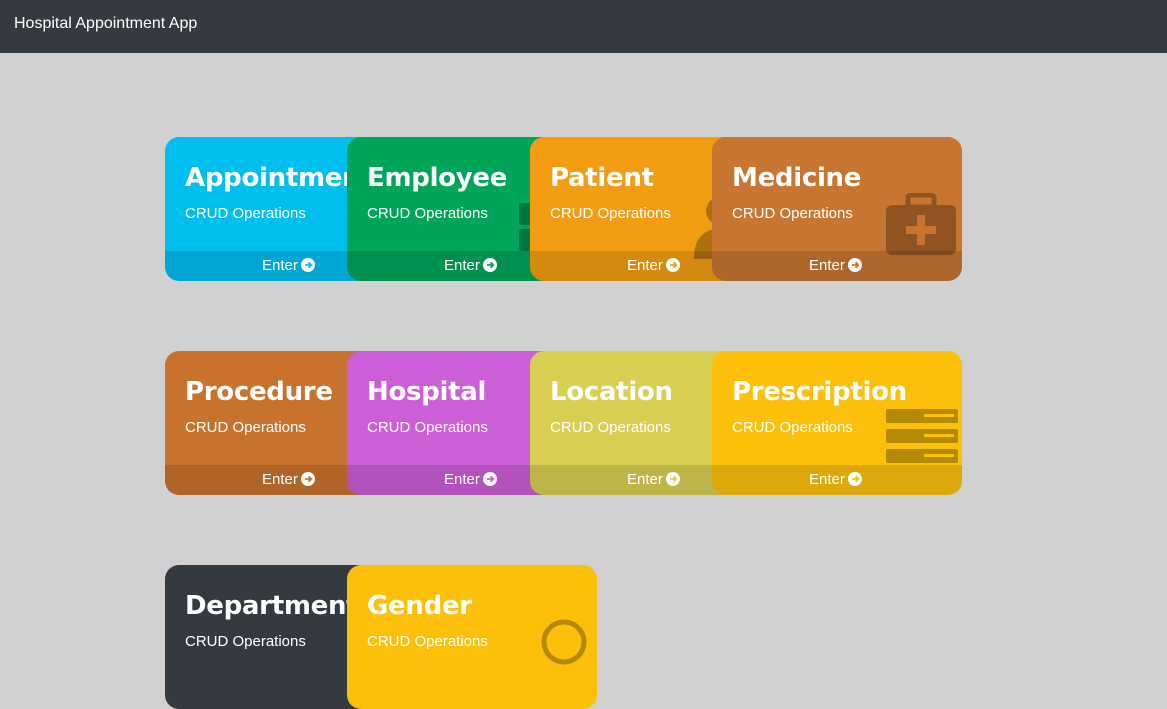 The image size is (1167, 709). Describe the element at coordinates (602, 178) in the screenshot. I see `tile-title: Patient` at that location.